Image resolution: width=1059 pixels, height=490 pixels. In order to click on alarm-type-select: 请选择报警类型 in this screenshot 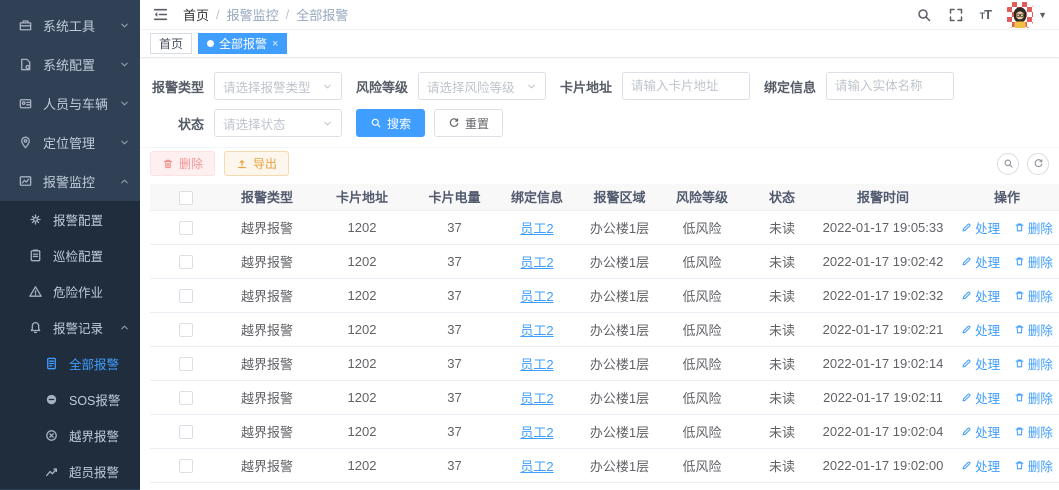, I will do `click(278, 86)`.